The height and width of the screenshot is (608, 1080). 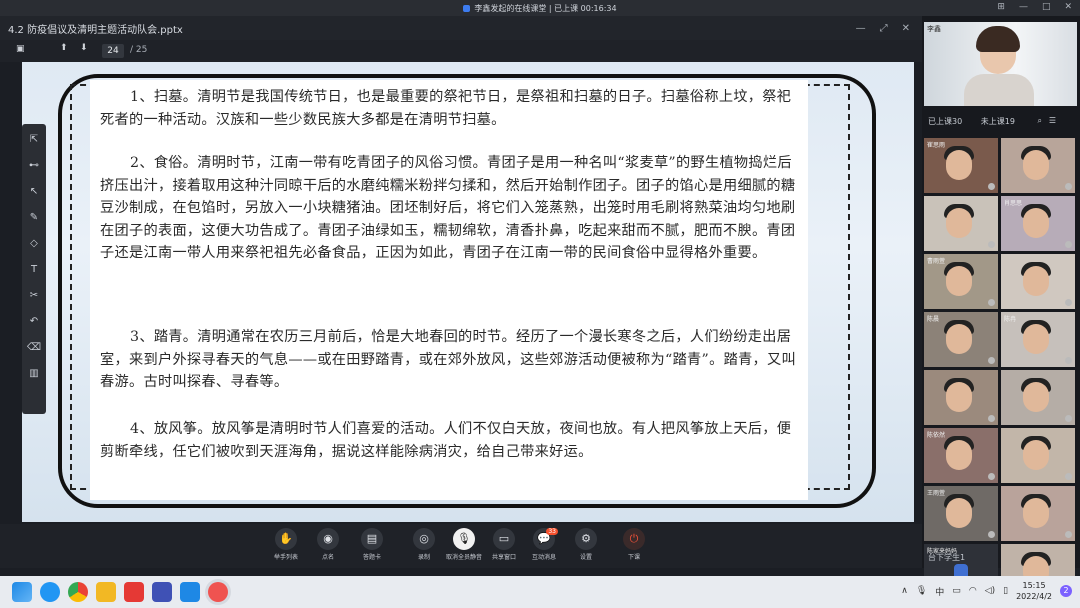 I want to click on gear-icon: ⚙, so click(x=586, y=539).